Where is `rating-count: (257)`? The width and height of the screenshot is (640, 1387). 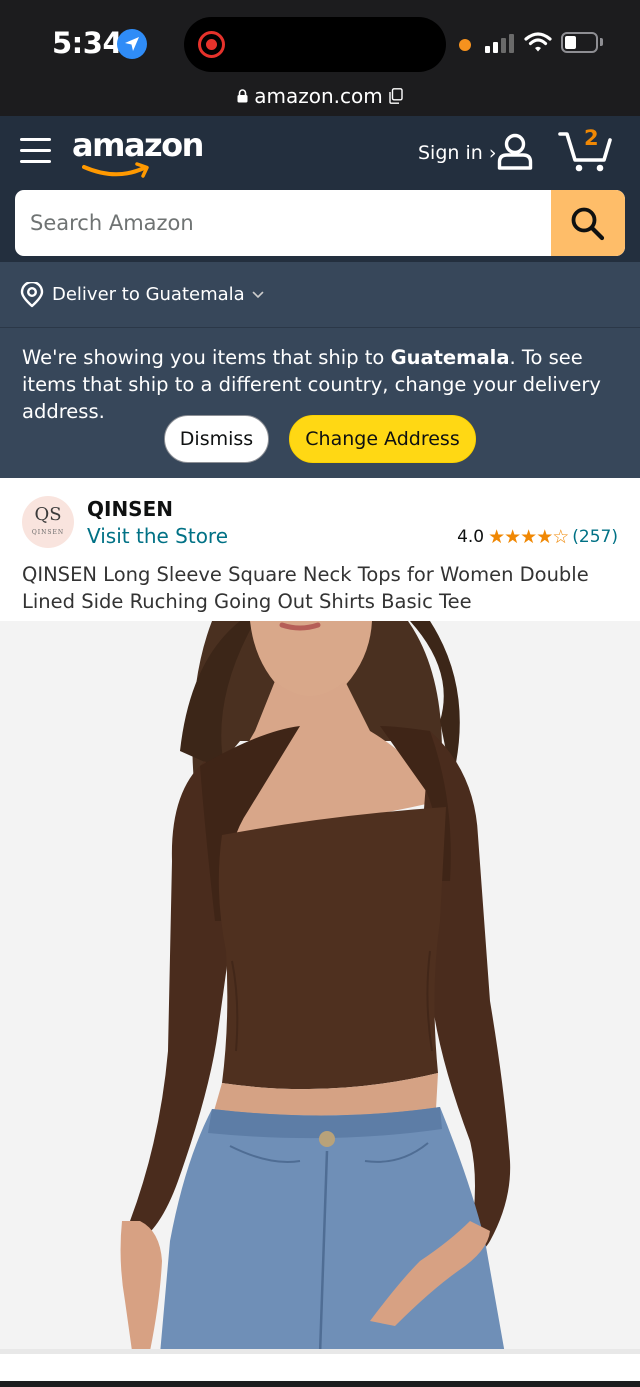
rating-count: (257) is located at coordinates (595, 537).